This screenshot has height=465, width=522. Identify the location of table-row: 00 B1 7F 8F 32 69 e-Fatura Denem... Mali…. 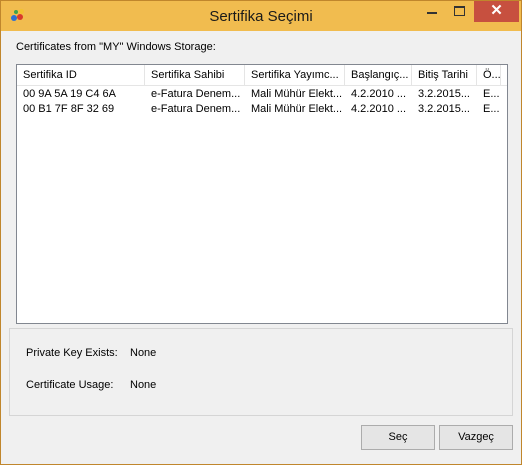
(262, 109).